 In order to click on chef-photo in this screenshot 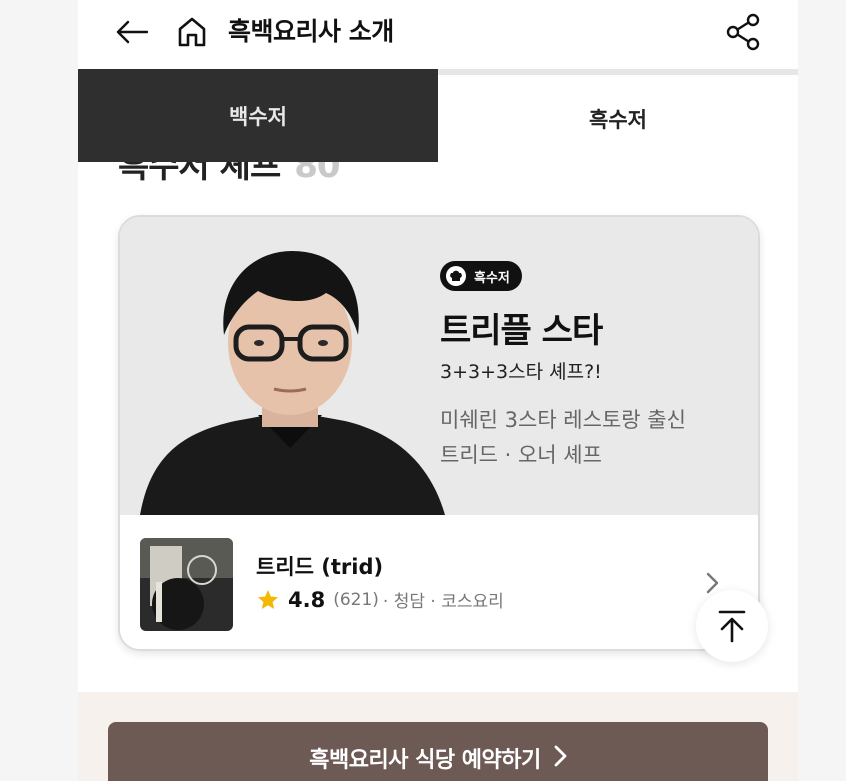, I will do `click(292, 383)`.